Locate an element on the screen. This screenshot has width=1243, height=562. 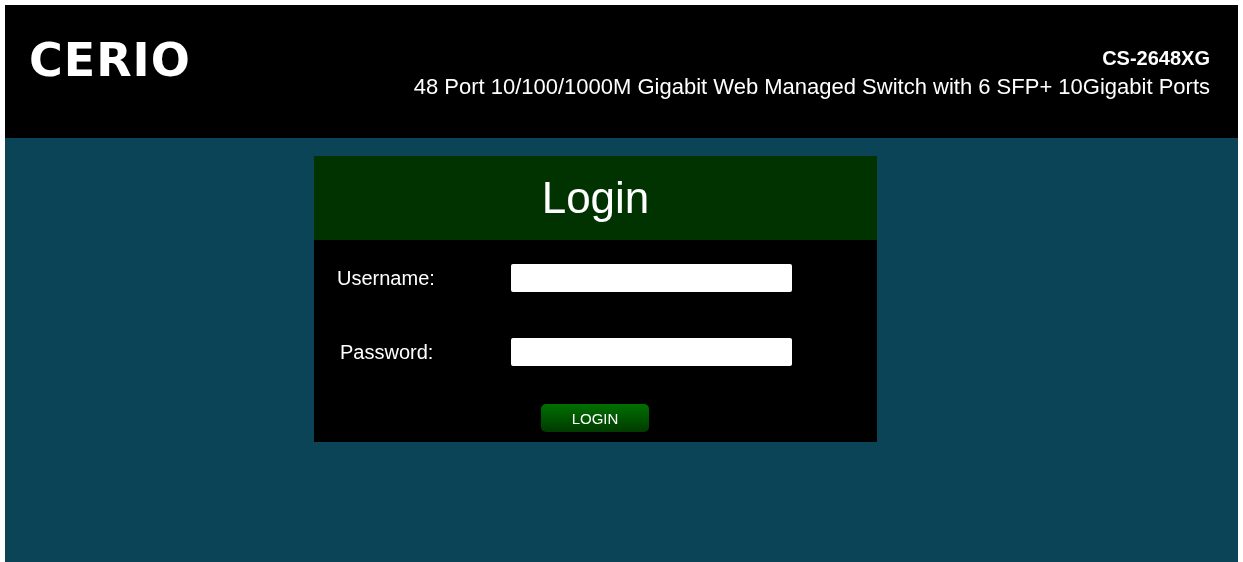
logo: CERIO is located at coordinates (110, 60).